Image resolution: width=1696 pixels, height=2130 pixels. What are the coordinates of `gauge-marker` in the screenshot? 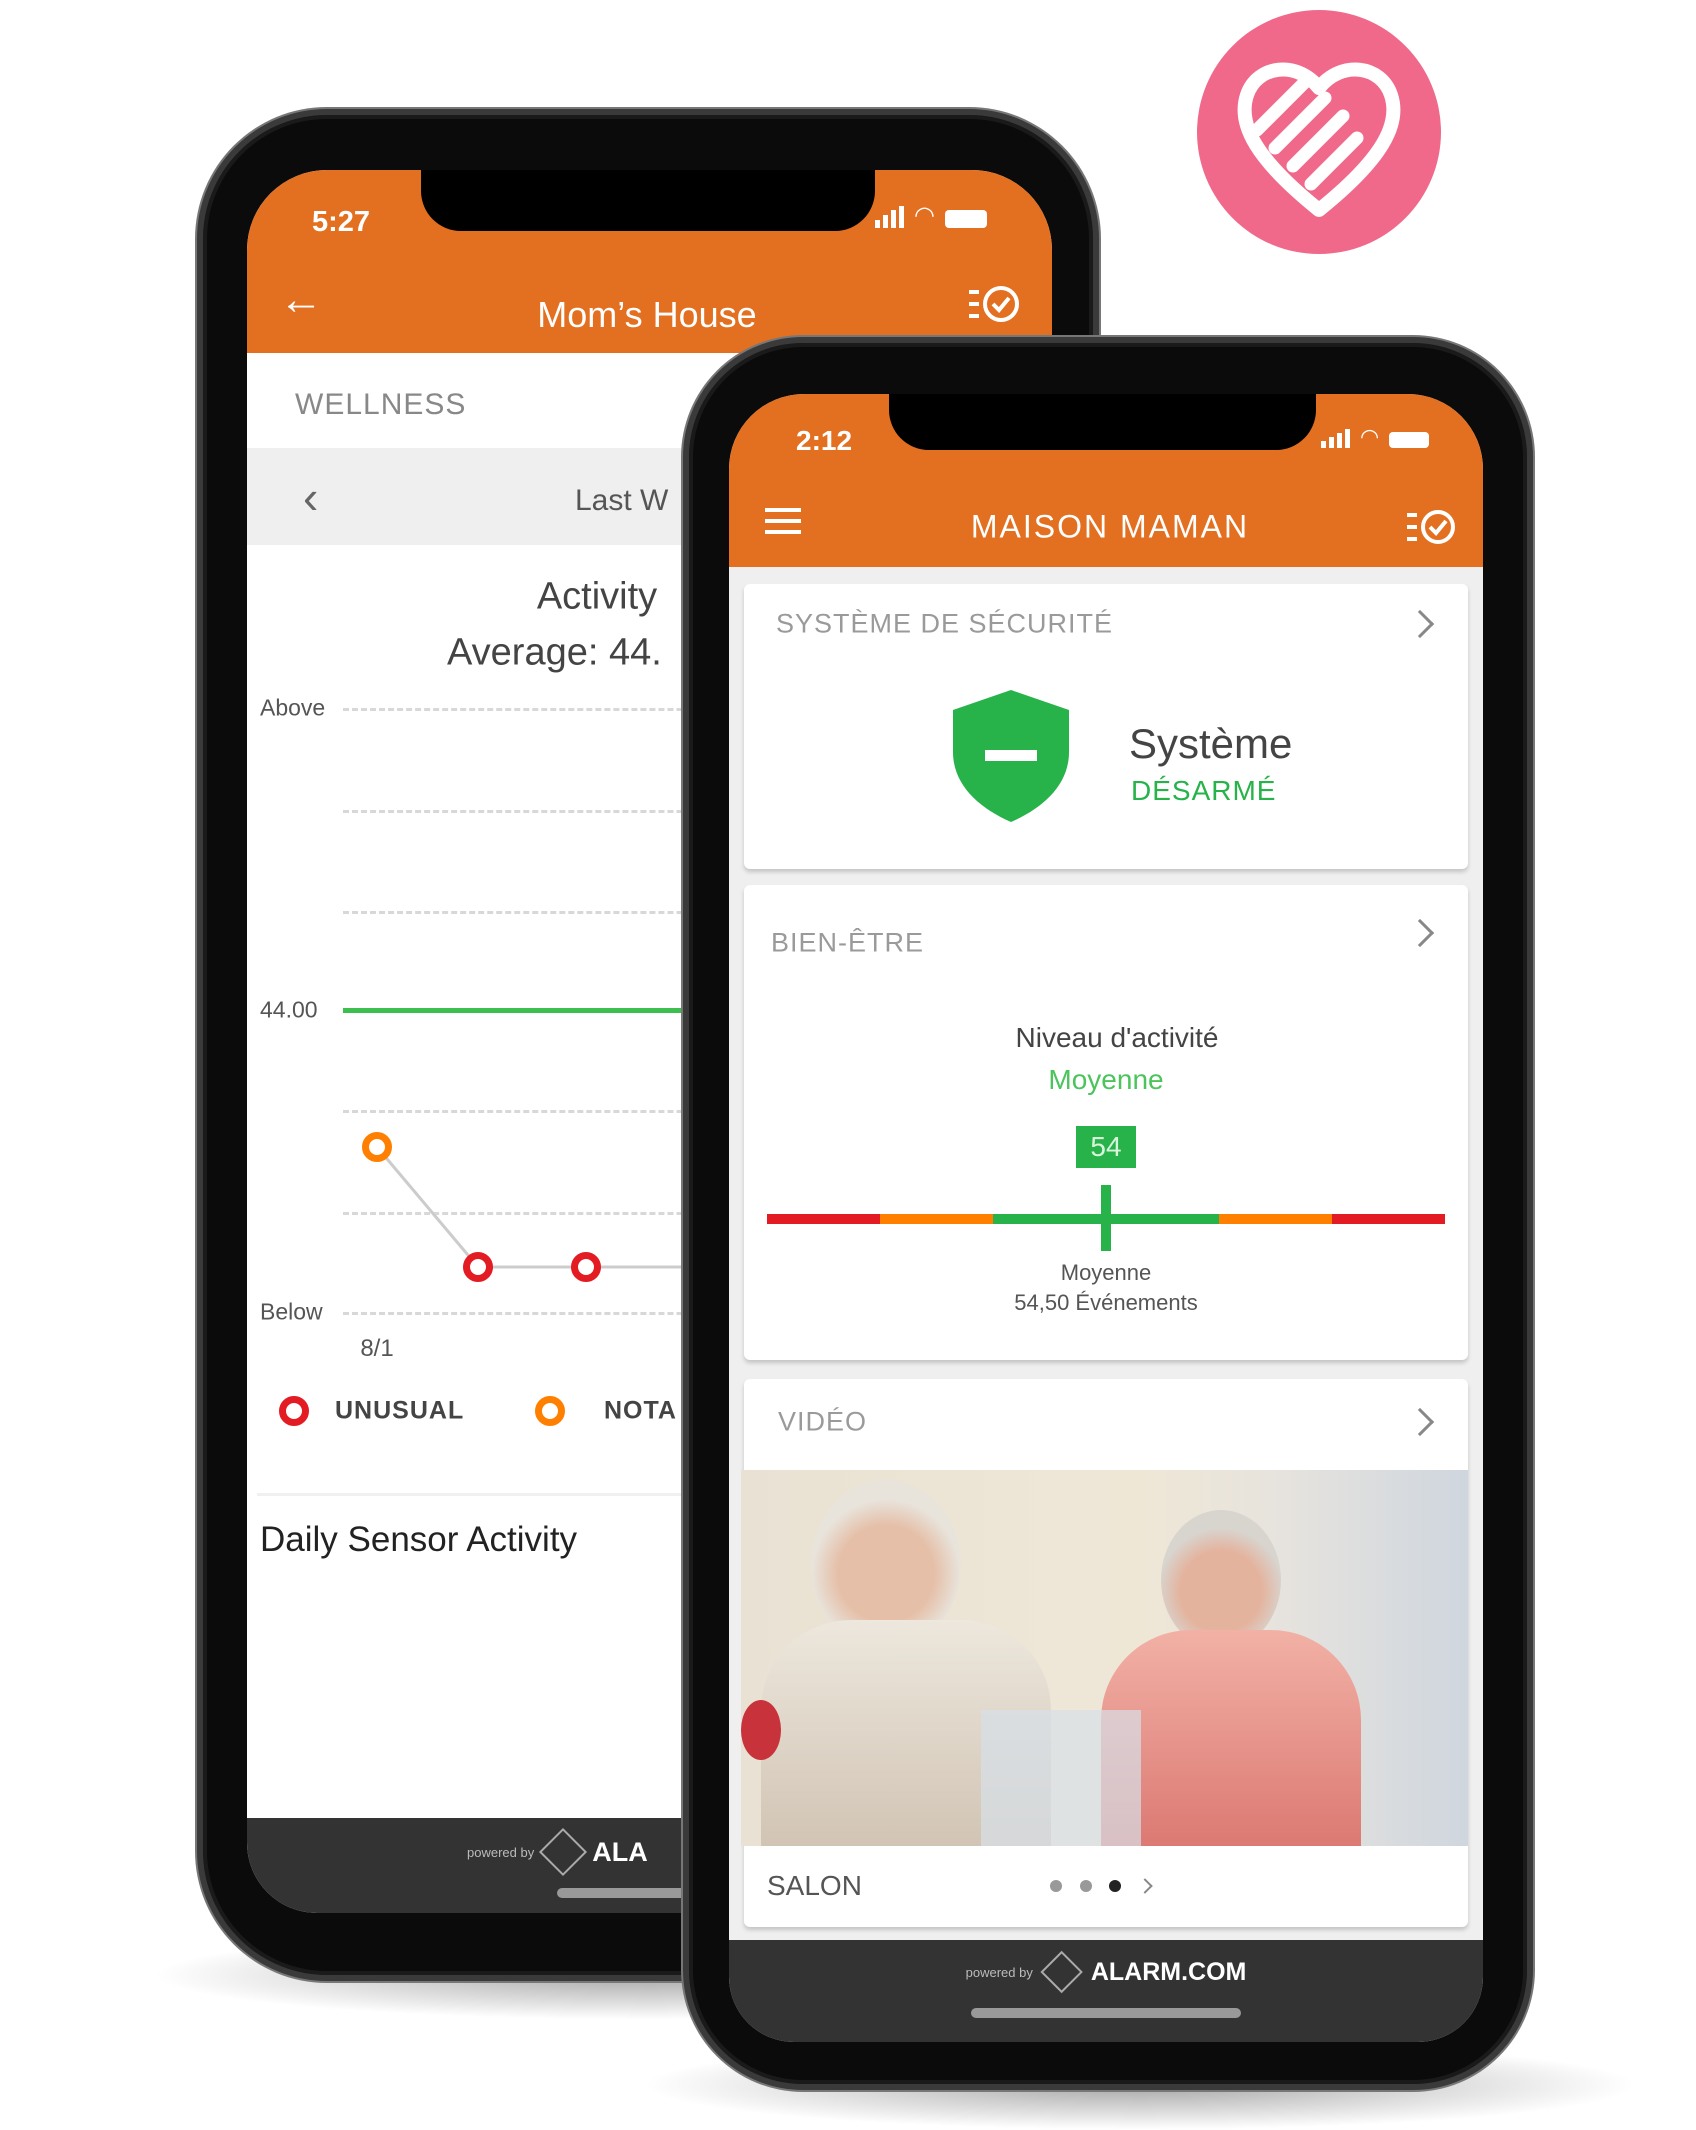 It's located at (1106, 1218).